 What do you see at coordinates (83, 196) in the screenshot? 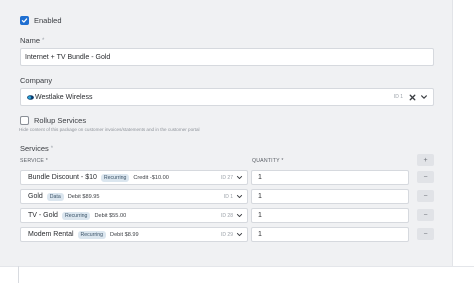
I see `service-amount: Debit $89.95` at bounding box center [83, 196].